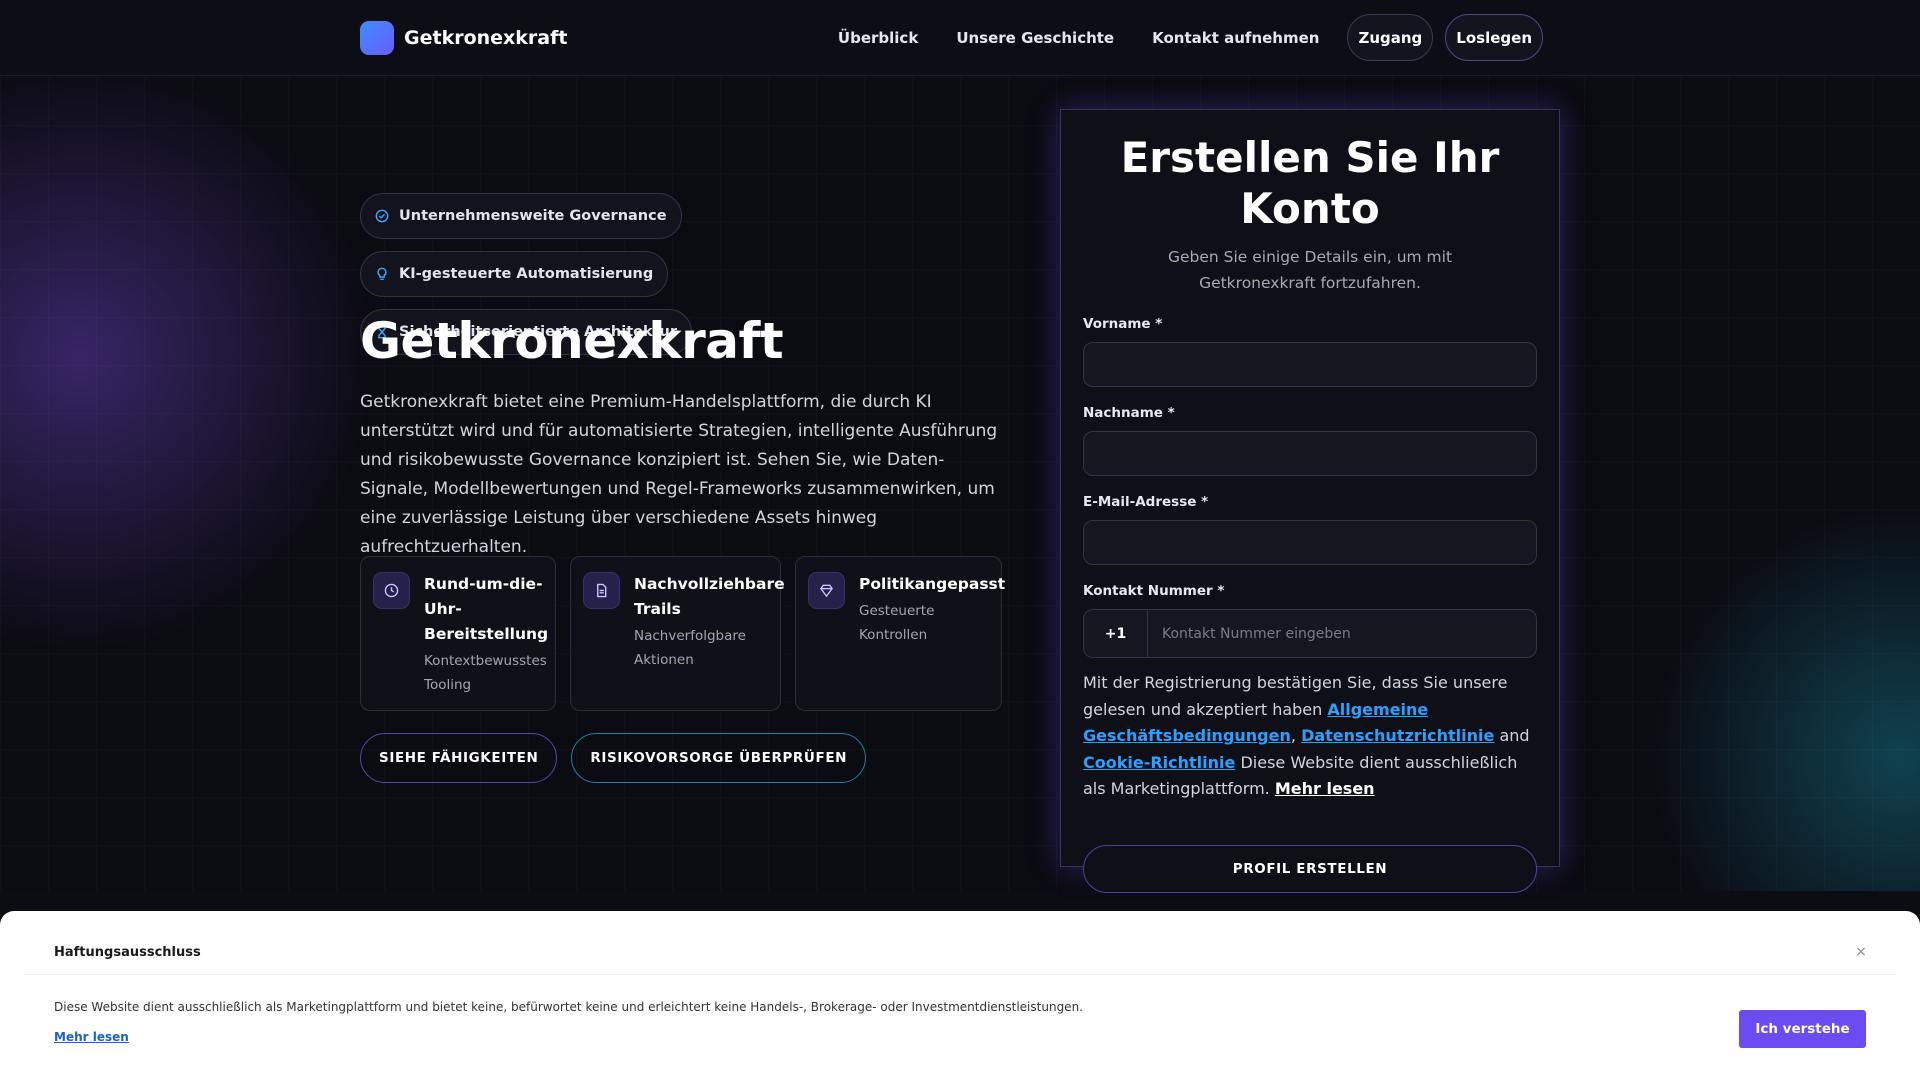 Image resolution: width=1920 pixels, height=1080 pixels. Describe the element at coordinates (382, 274) in the screenshot. I see `lightbulb-icon` at that location.